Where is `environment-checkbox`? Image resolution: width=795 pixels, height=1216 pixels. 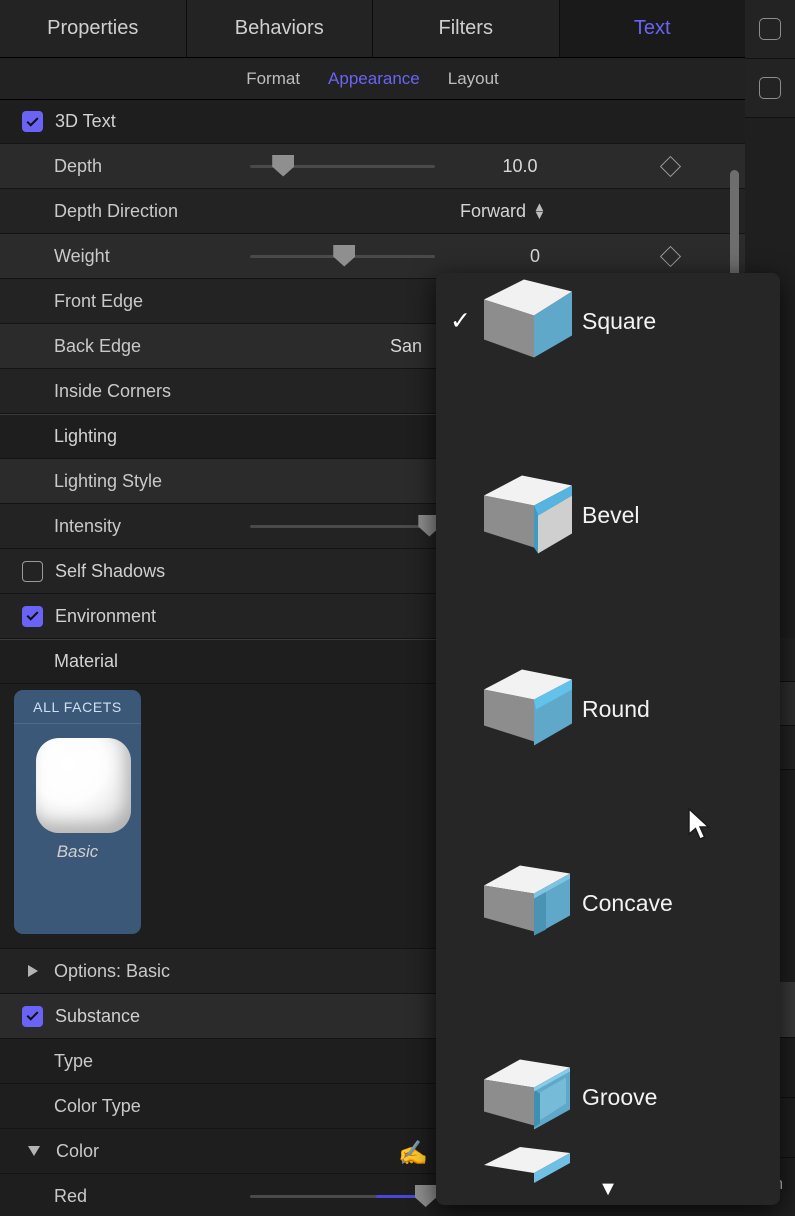
environment-checkbox is located at coordinates (32, 616).